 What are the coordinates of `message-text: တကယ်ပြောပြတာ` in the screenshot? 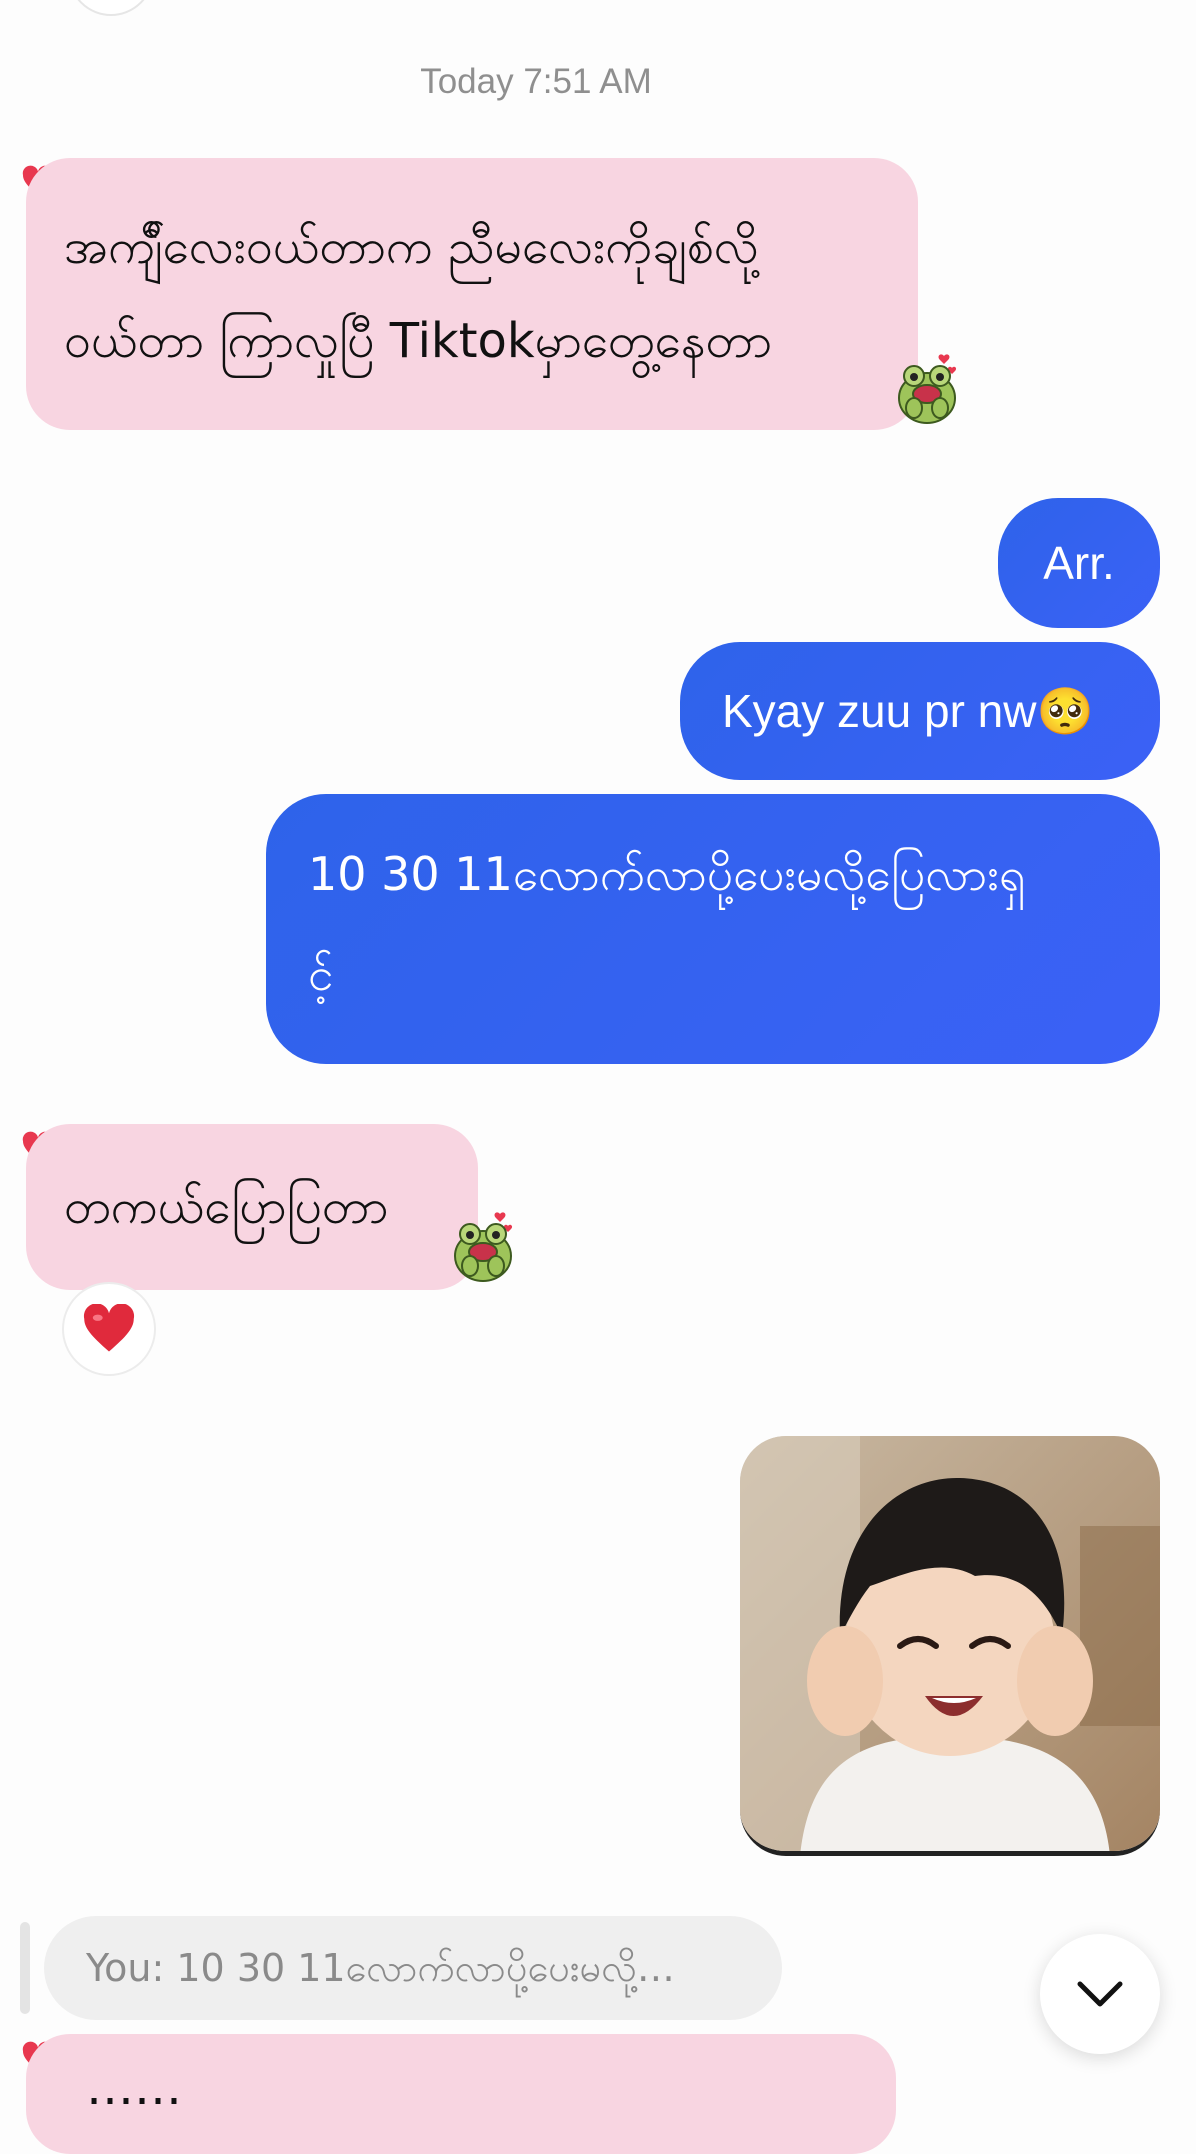 It's located at (226, 1207).